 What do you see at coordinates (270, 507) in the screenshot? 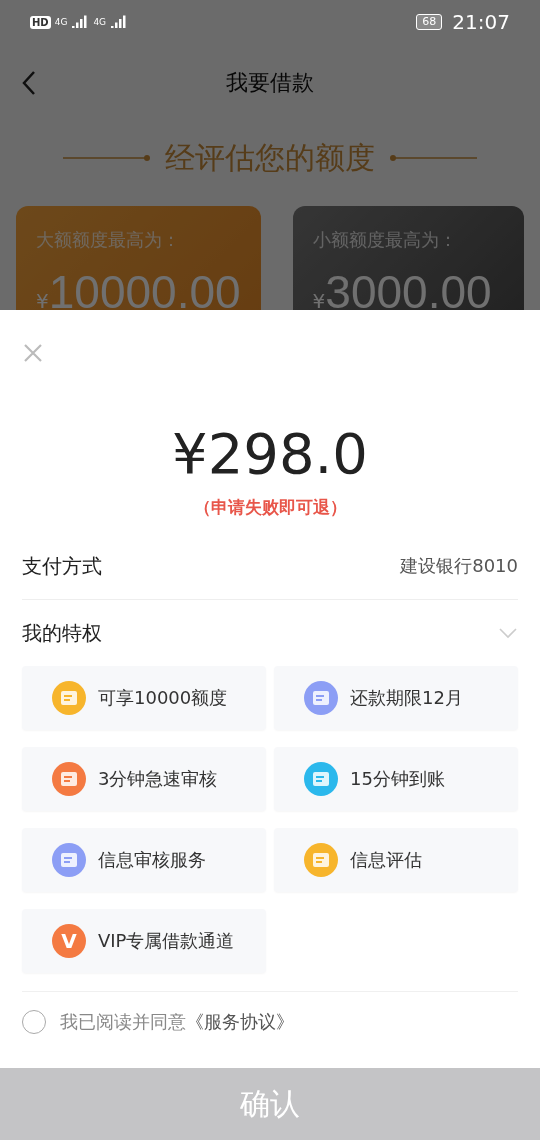
I see `refund-note: （申请失败即可退）` at bounding box center [270, 507].